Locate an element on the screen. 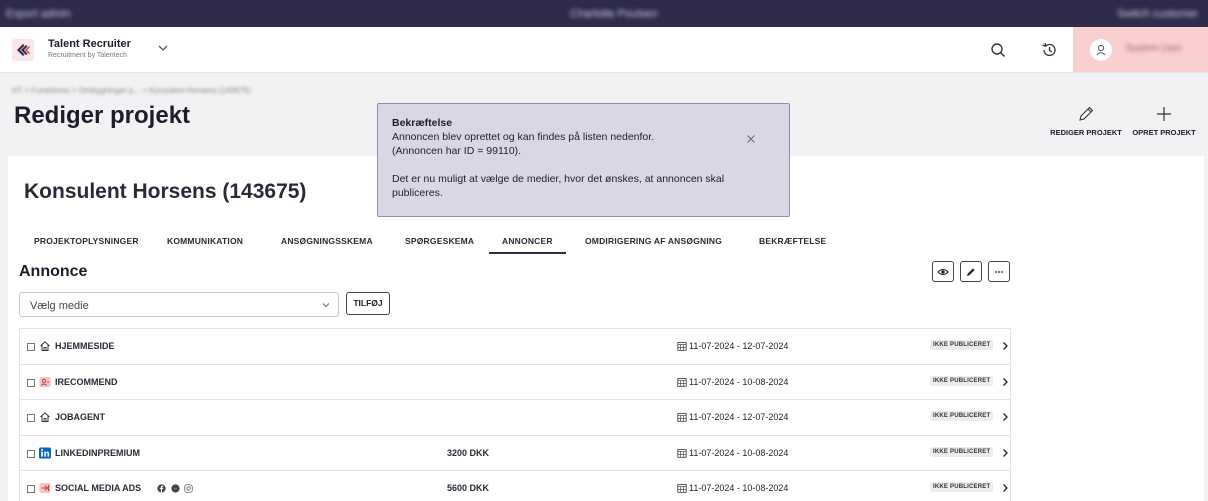 The height and width of the screenshot is (501, 1208). media-select-value: Vælg medie is located at coordinates (59, 306).